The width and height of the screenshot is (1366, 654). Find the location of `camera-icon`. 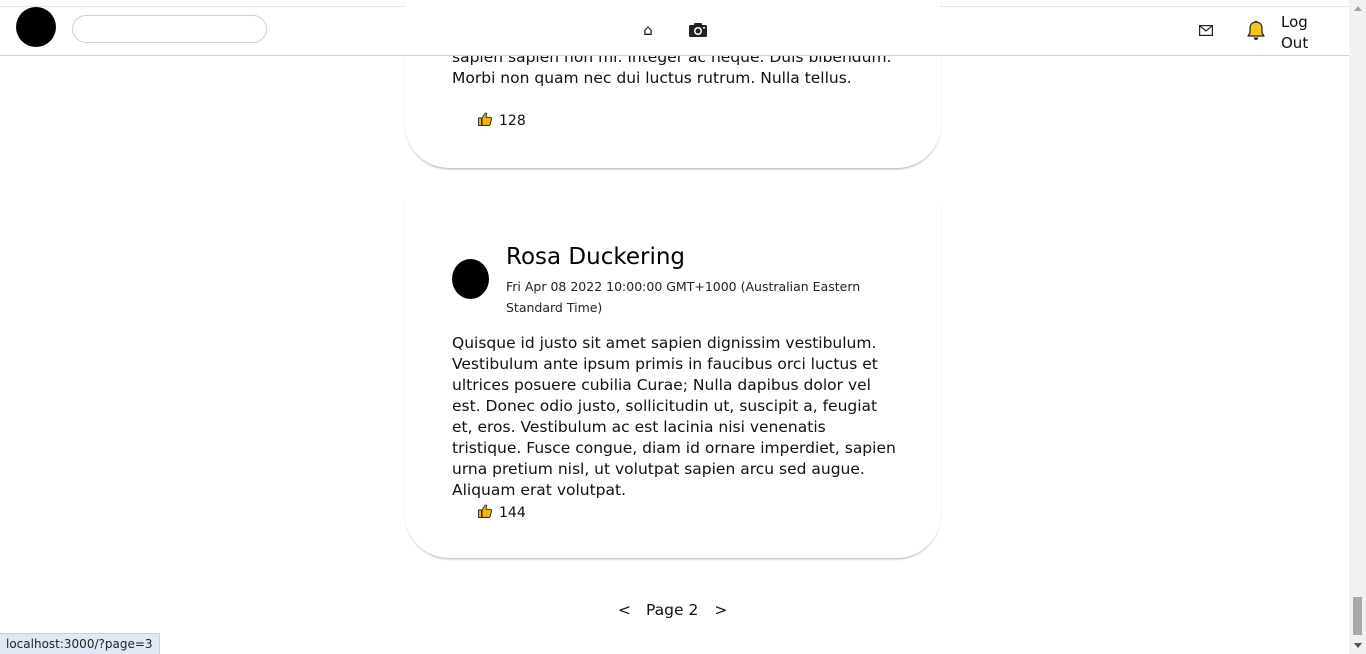

camera-icon is located at coordinates (698, 30).